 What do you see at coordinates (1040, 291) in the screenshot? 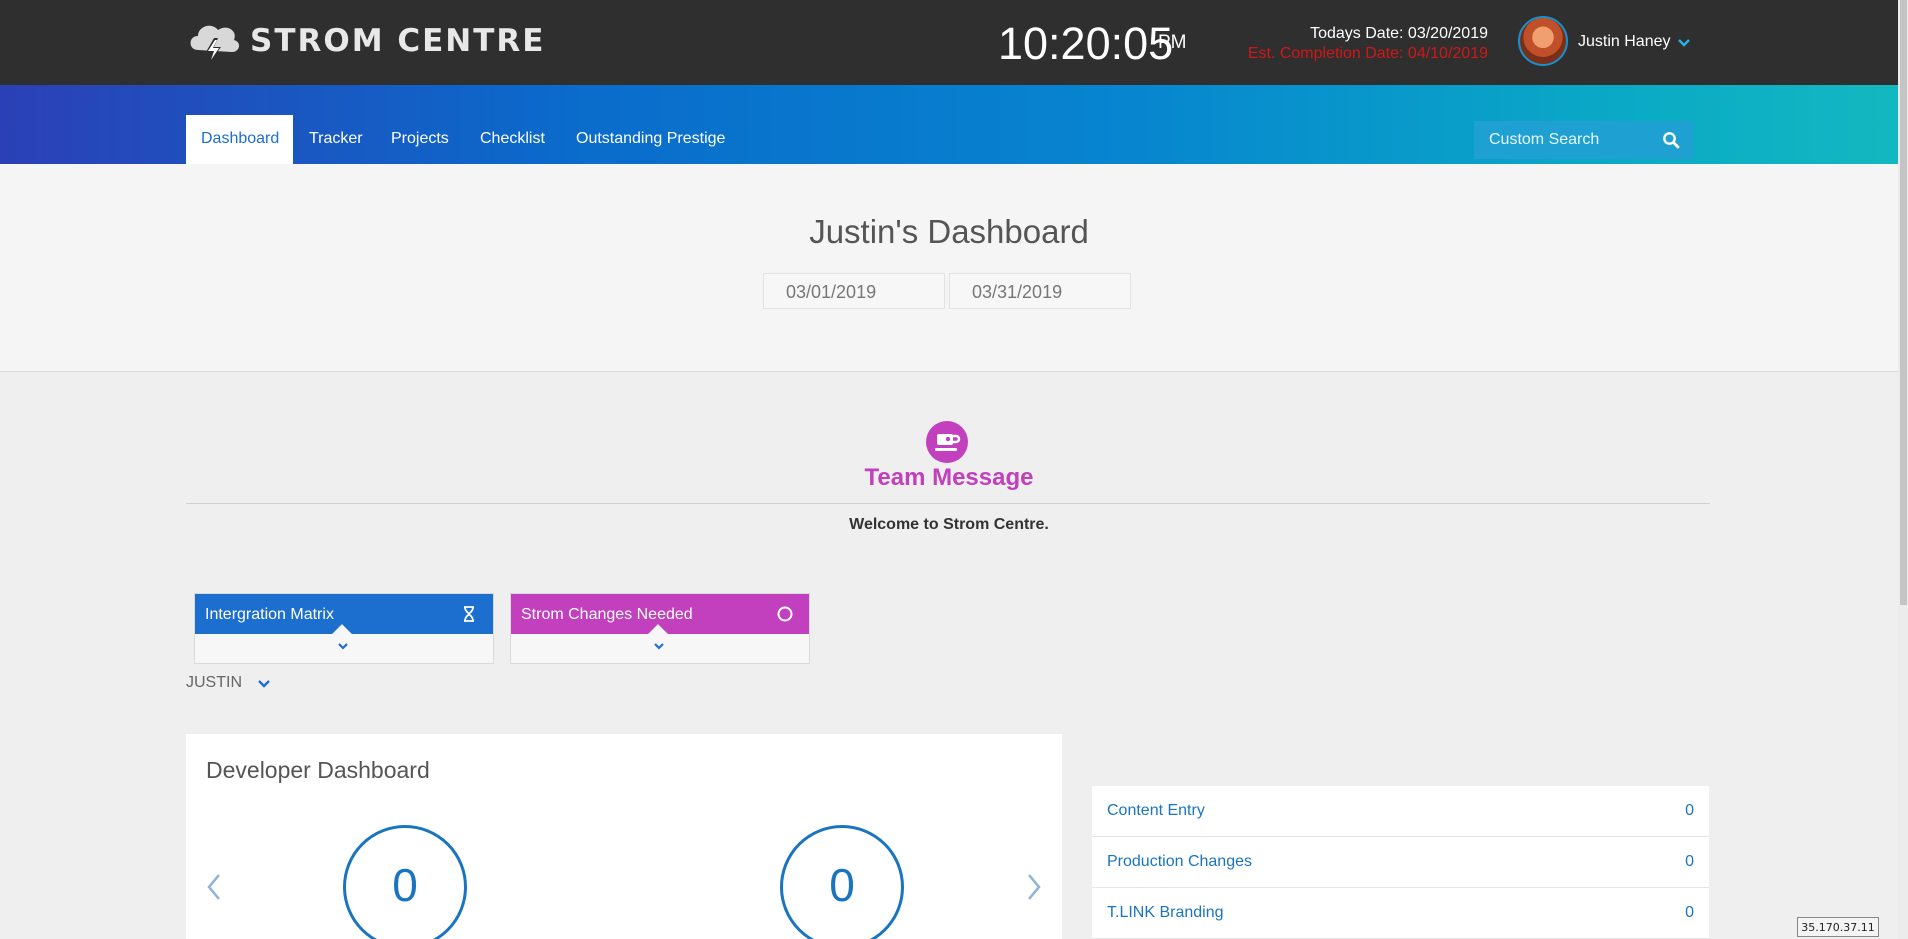
I see `date-to-field: 03/31/2019` at bounding box center [1040, 291].